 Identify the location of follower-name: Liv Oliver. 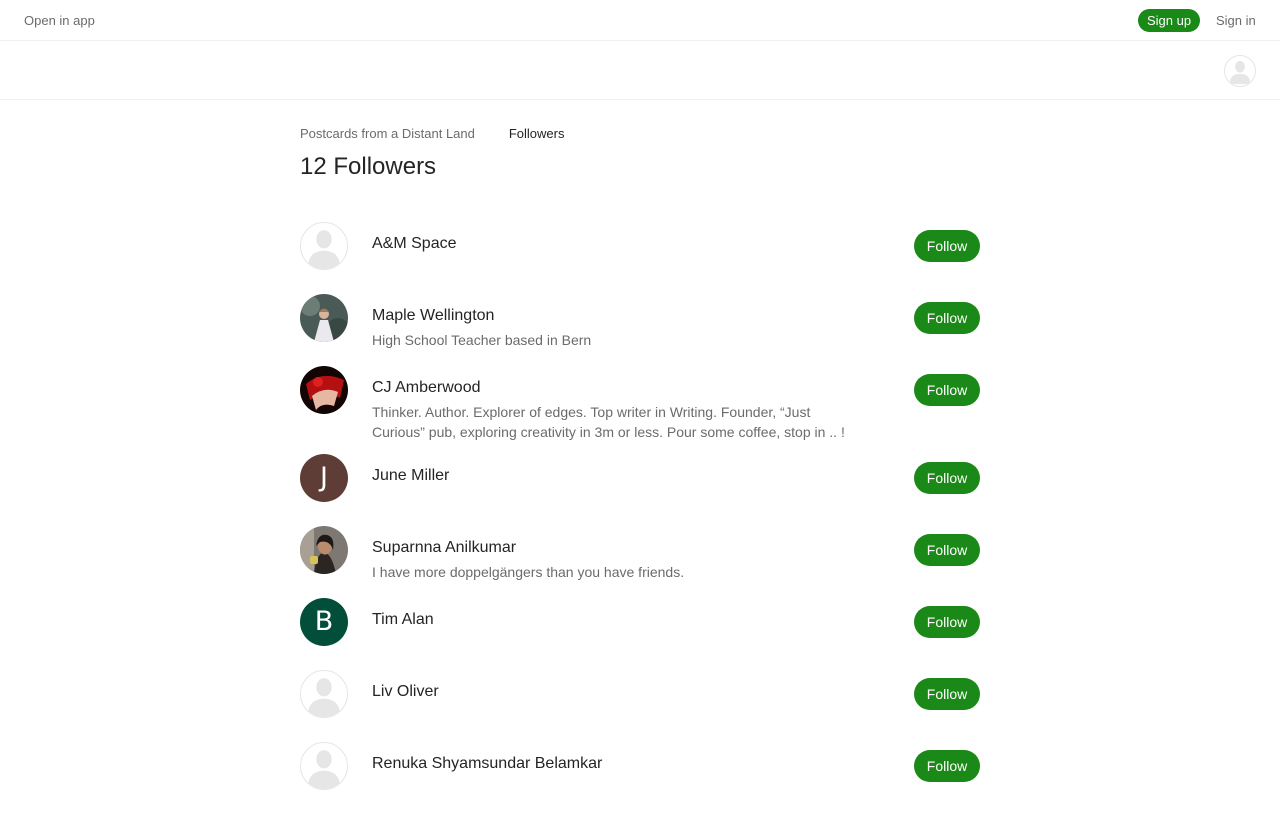
(405, 692).